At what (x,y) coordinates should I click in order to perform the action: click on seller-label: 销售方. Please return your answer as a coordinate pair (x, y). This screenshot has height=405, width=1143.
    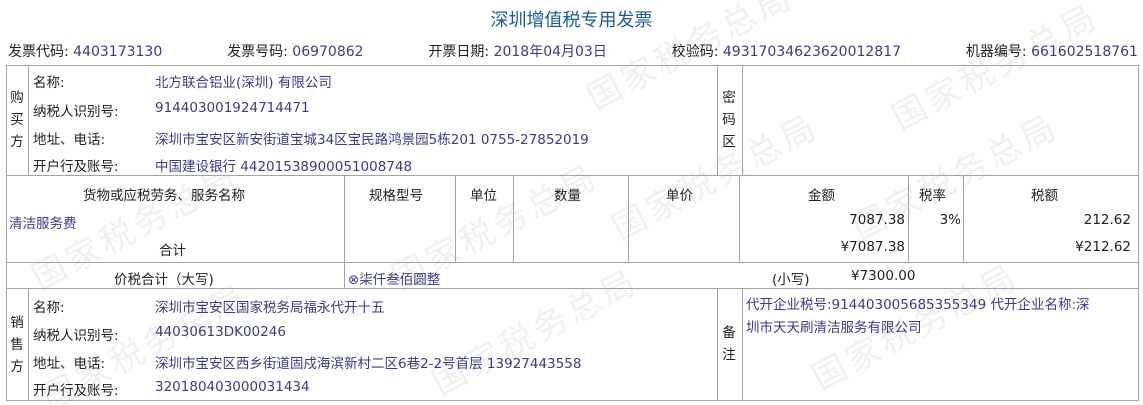
    Looking at the image, I should click on (17, 345).